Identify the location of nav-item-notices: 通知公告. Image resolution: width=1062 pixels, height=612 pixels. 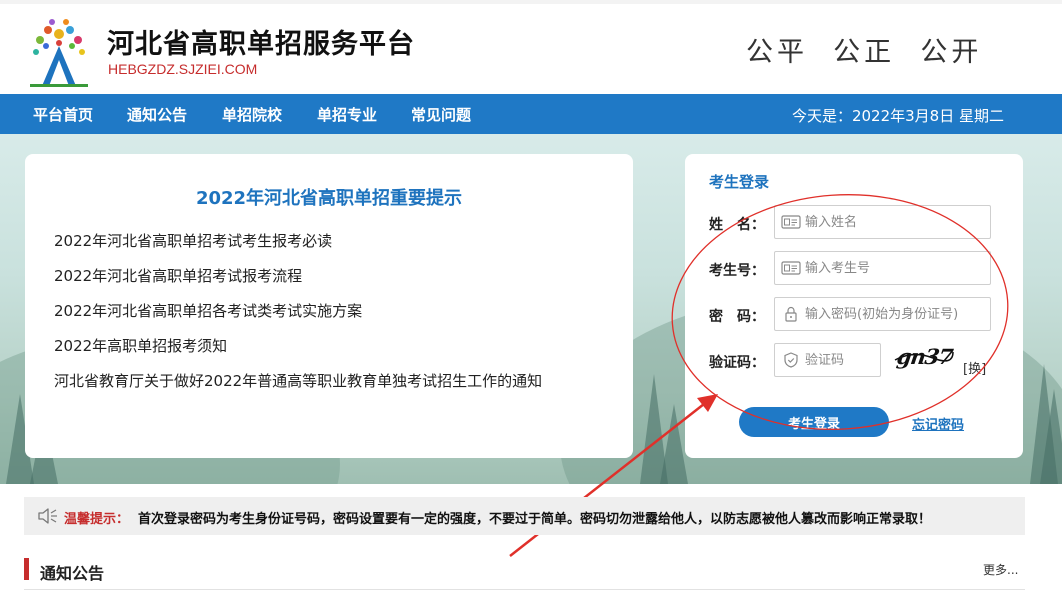
(157, 114).